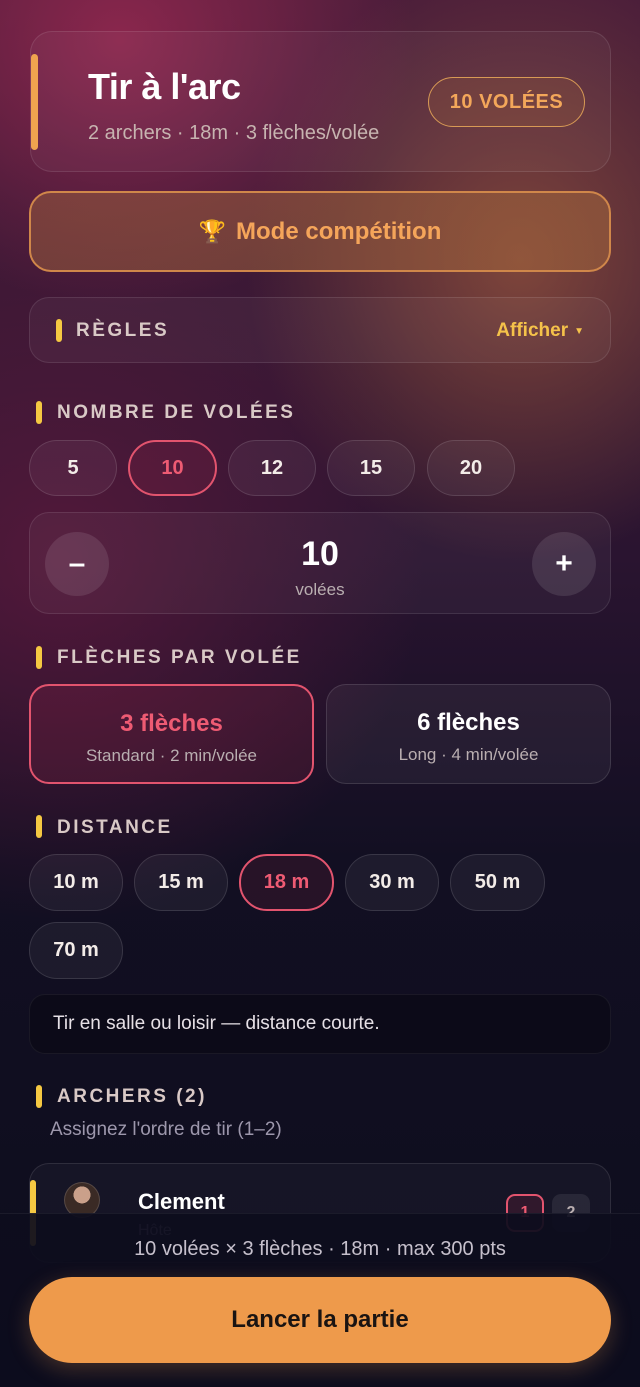 This screenshot has height=1387, width=640. I want to click on competition-mode-label: Mode compétition, so click(339, 231).